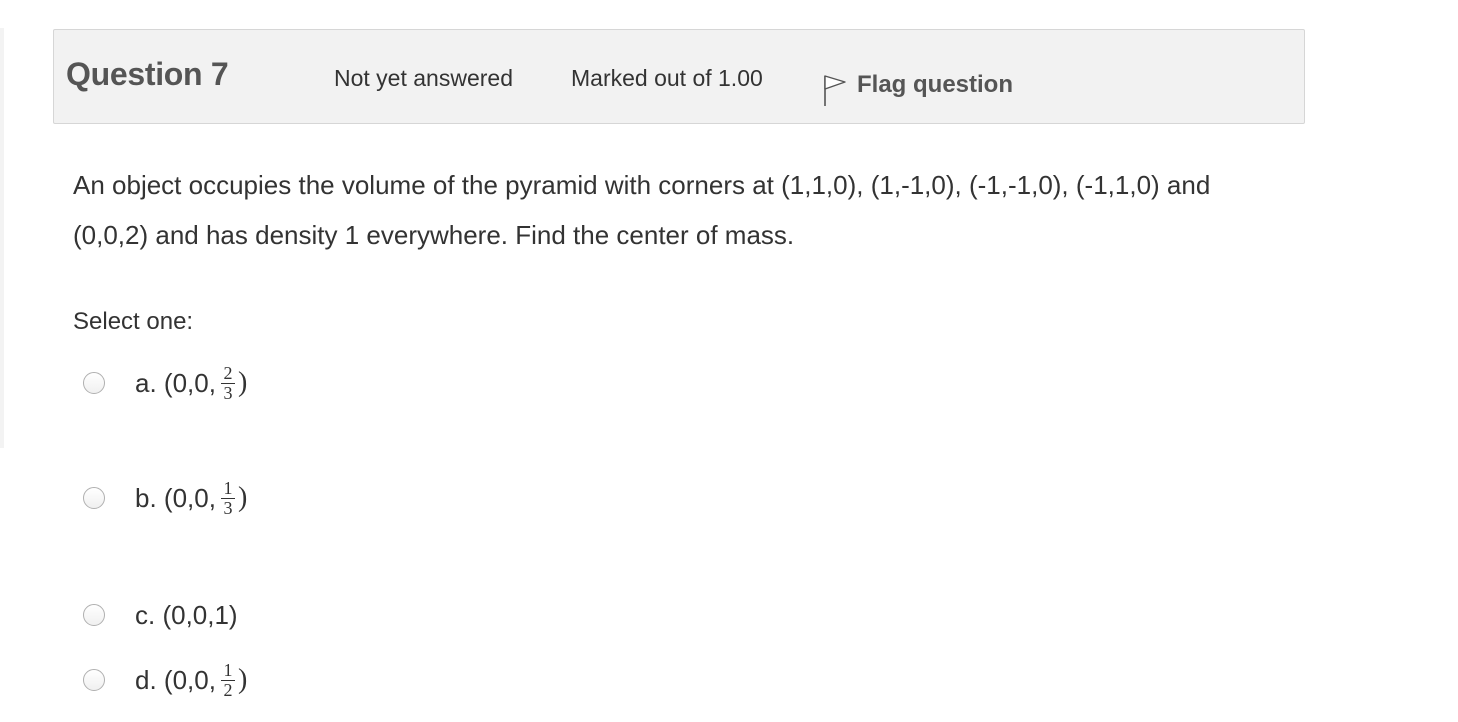 The image size is (1458, 722). I want to click on option-b-denominator: 3, so click(228, 507).